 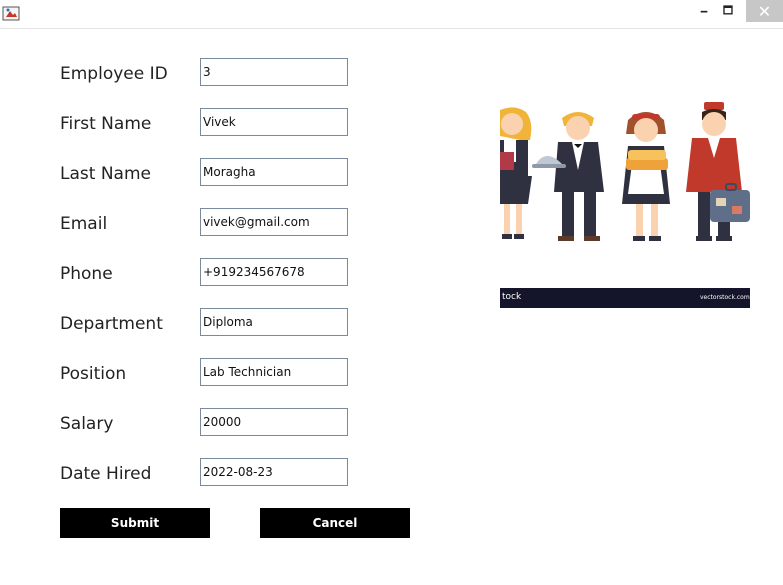 I want to click on employee-id-label: Employee ID, so click(x=114, y=74).